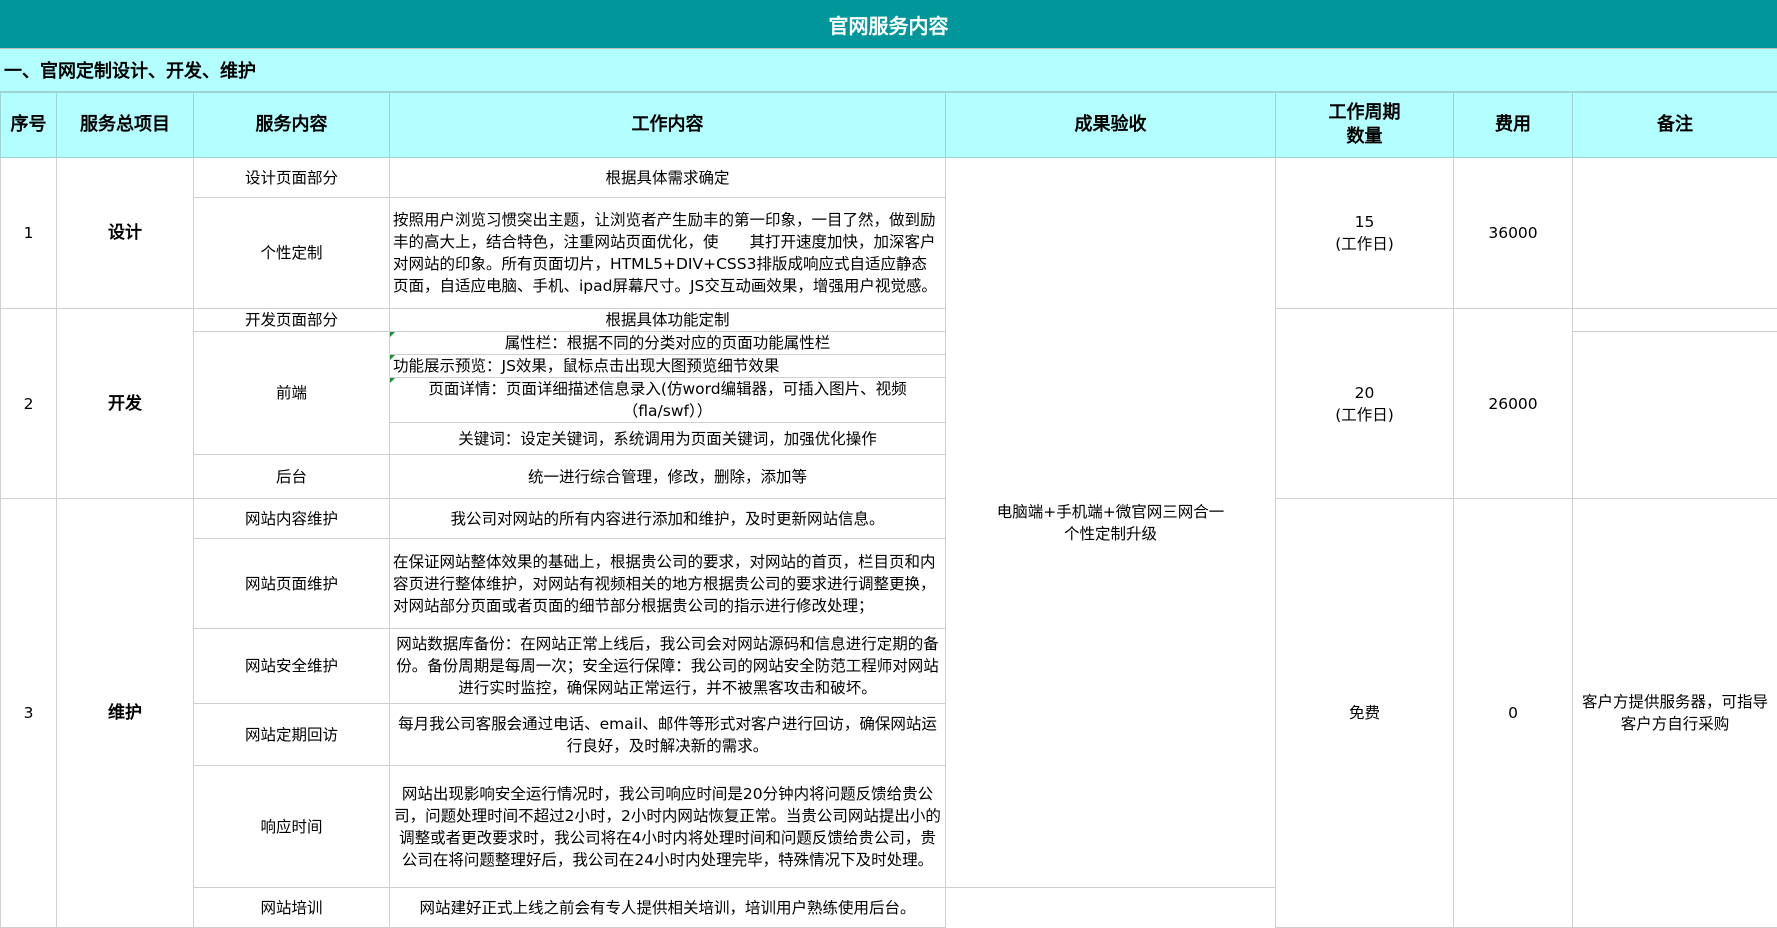 Image resolution: width=1777 pixels, height=928 pixels. What do you see at coordinates (292, 666) in the screenshot?
I see `service-cell: 网站安全维护` at bounding box center [292, 666].